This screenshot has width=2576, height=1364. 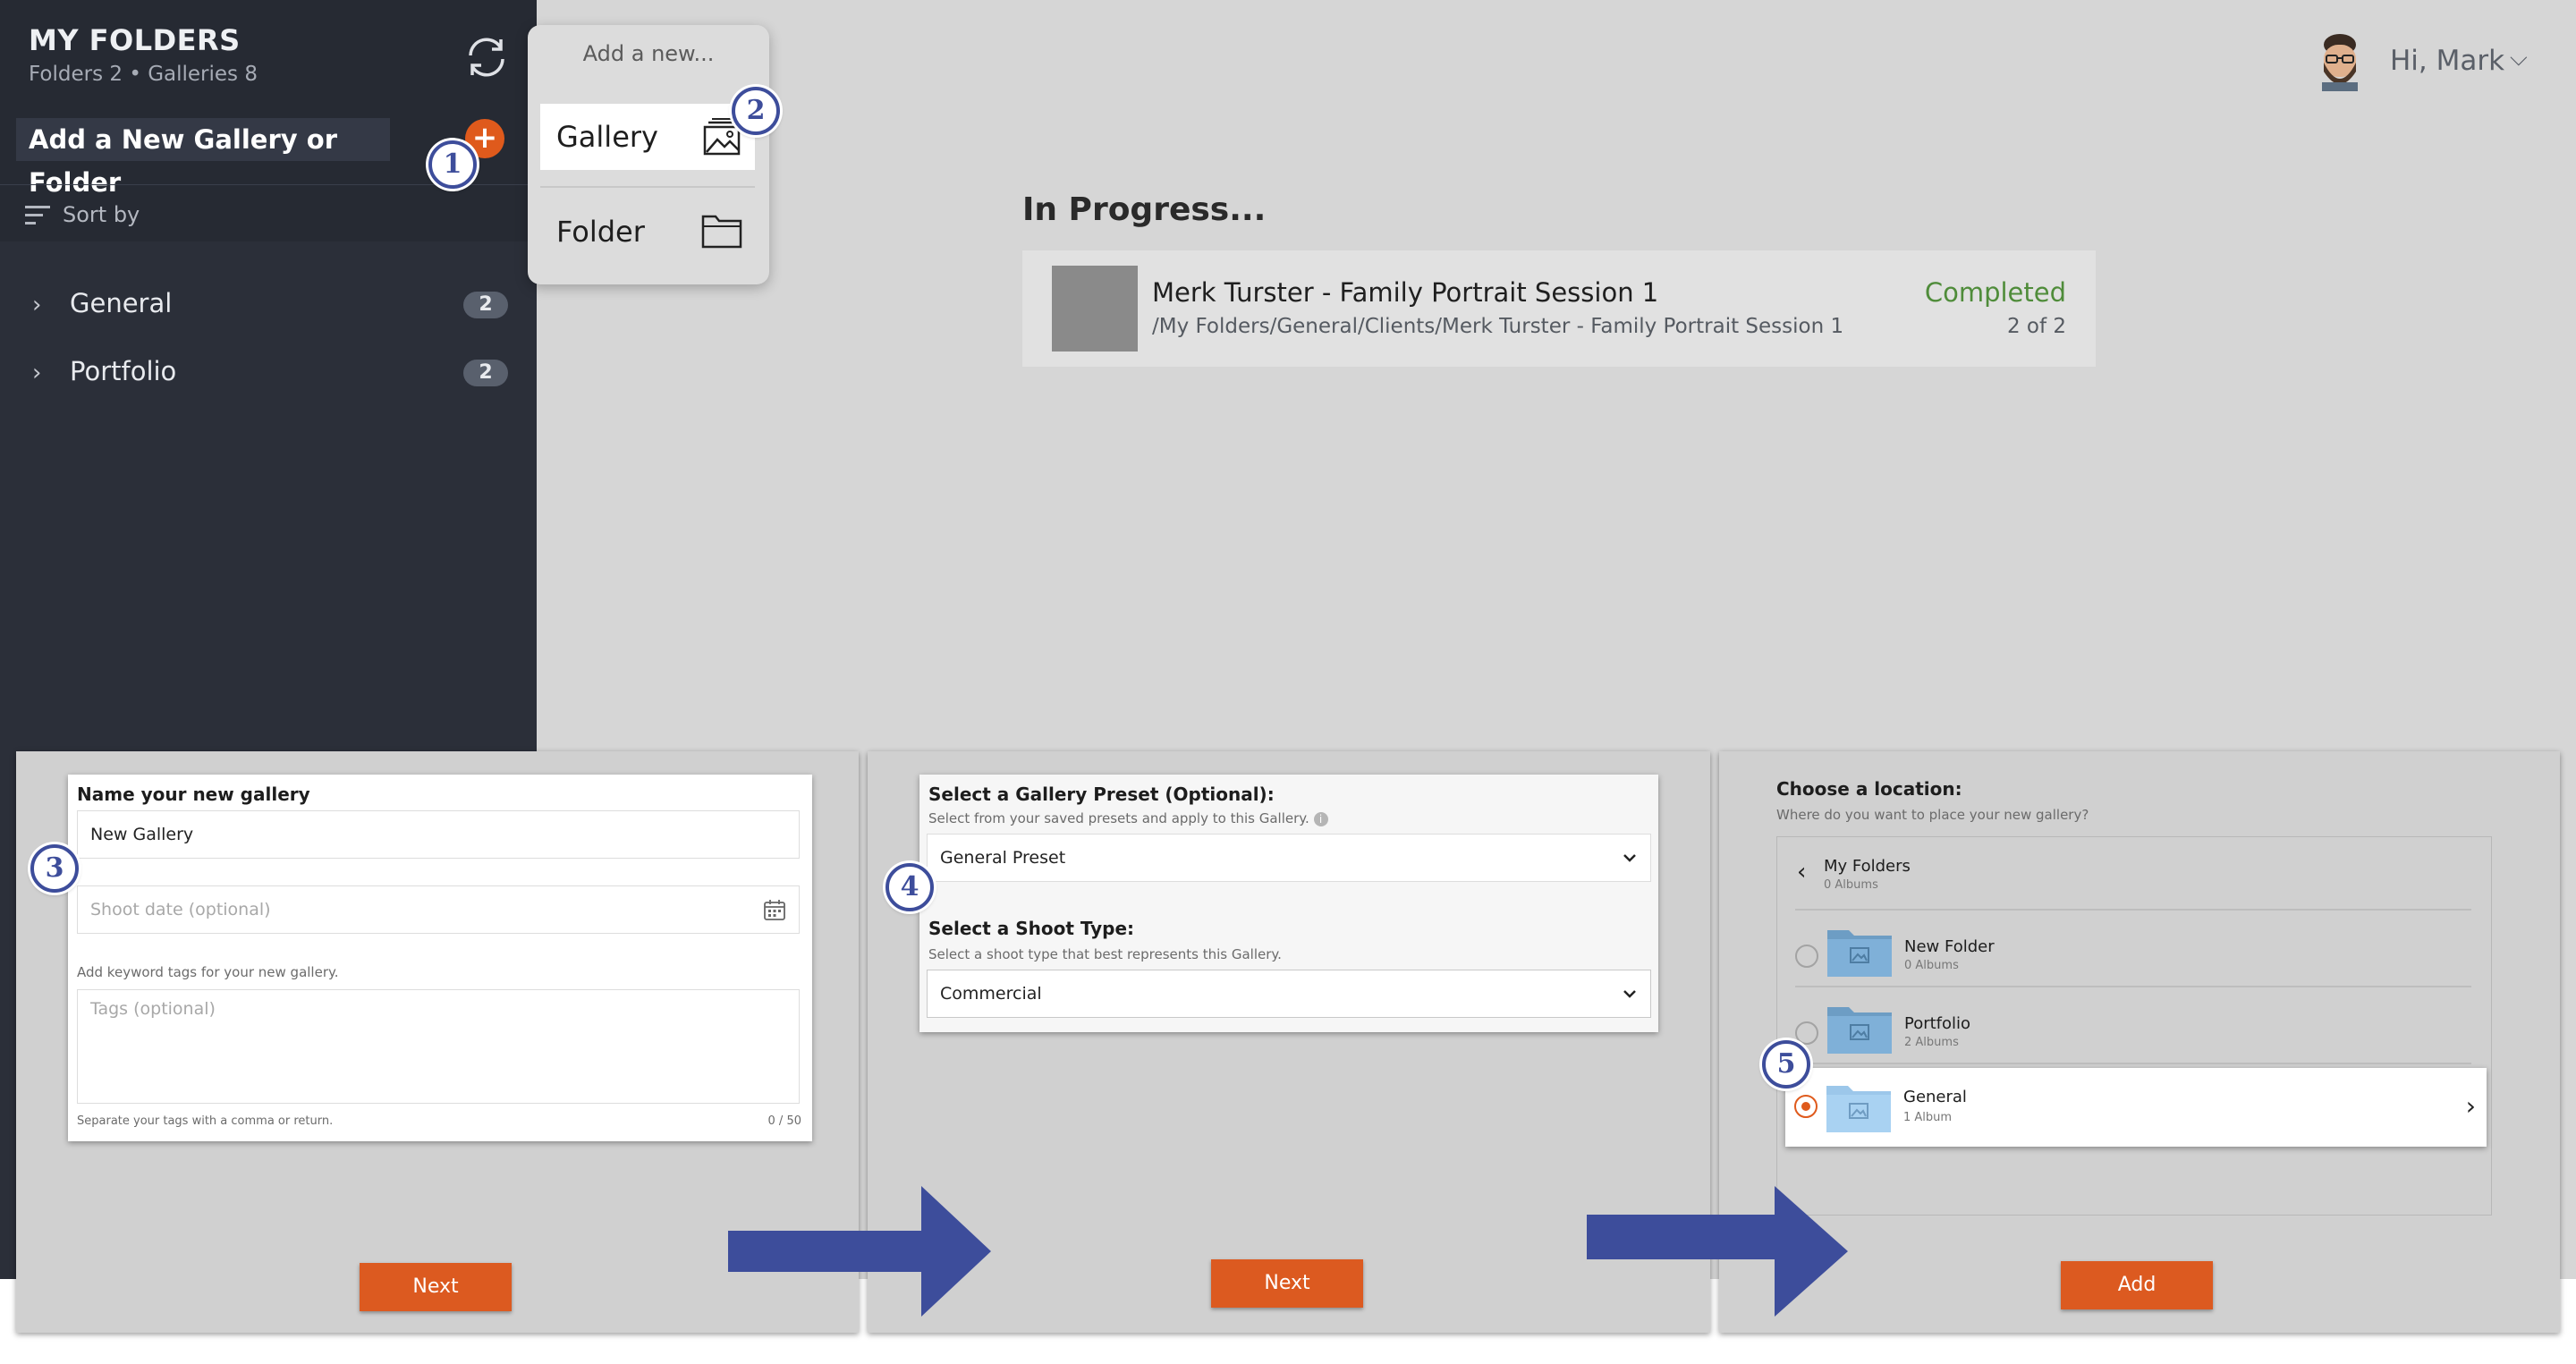 What do you see at coordinates (1786, 1064) in the screenshot?
I see `step-5-badge: 5` at bounding box center [1786, 1064].